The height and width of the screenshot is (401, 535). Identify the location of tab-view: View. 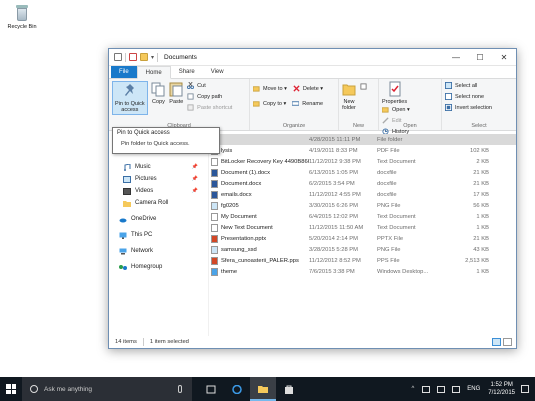
(217, 72).